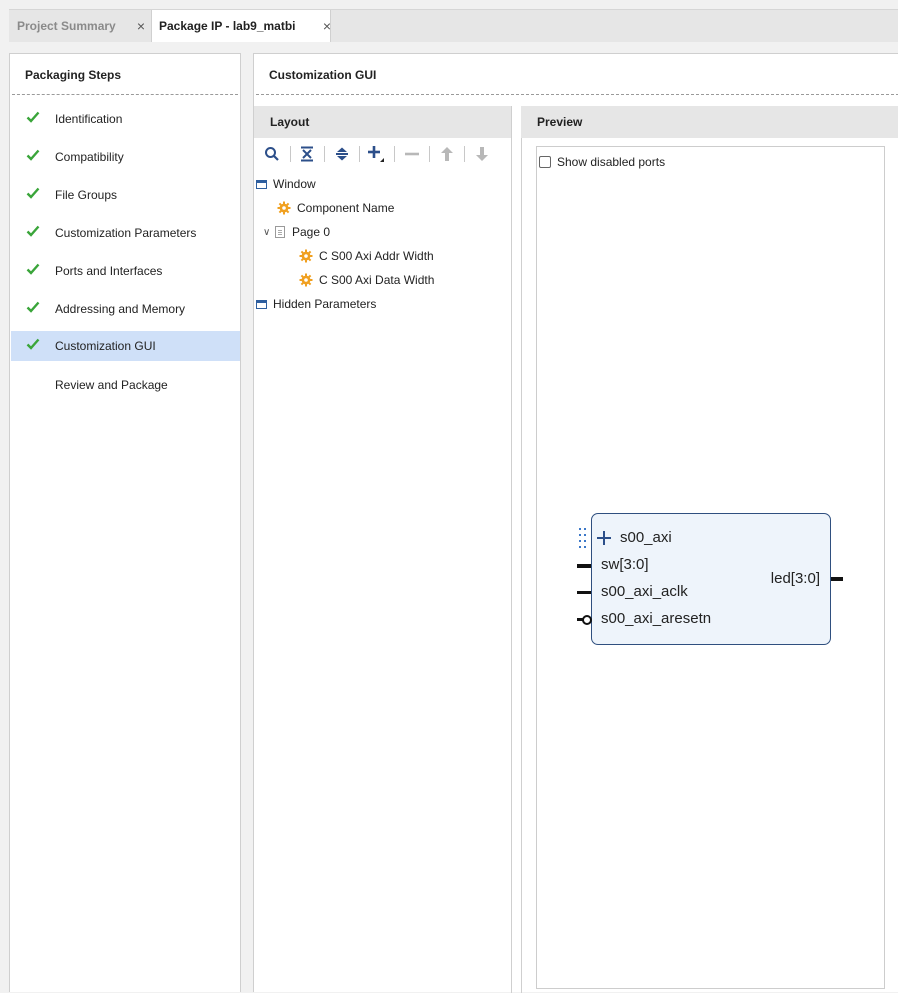 The height and width of the screenshot is (993, 898). What do you see at coordinates (482, 154) in the screenshot?
I see `move-down-icon` at bounding box center [482, 154].